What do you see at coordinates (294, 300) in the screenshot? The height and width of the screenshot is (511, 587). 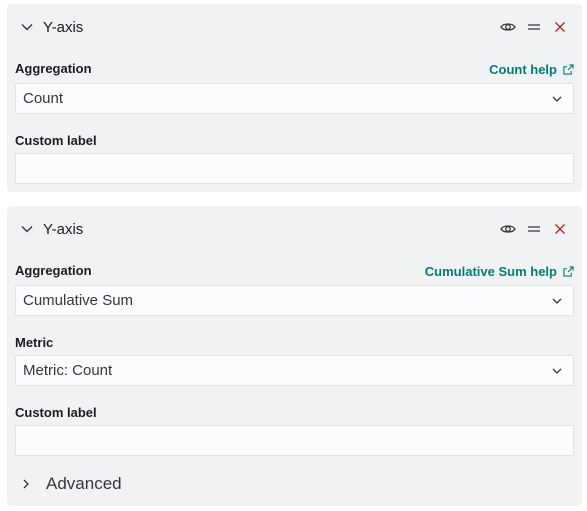 I see `aggregation-select: Cumulative Sum` at bounding box center [294, 300].